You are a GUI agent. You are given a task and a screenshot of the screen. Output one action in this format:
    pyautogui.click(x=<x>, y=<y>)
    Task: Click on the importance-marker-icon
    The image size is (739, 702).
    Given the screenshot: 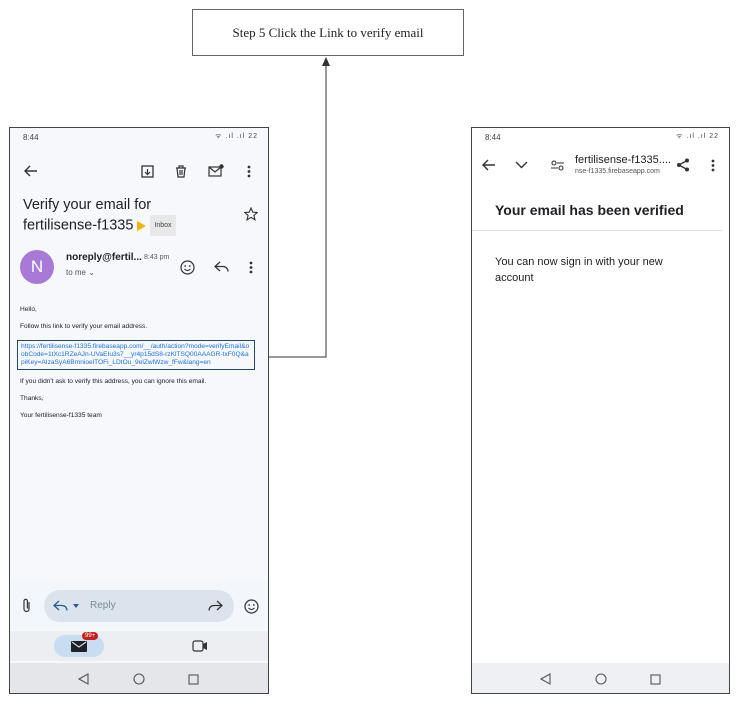 What is the action you would take?
    pyautogui.click(x=142, y=225)
    